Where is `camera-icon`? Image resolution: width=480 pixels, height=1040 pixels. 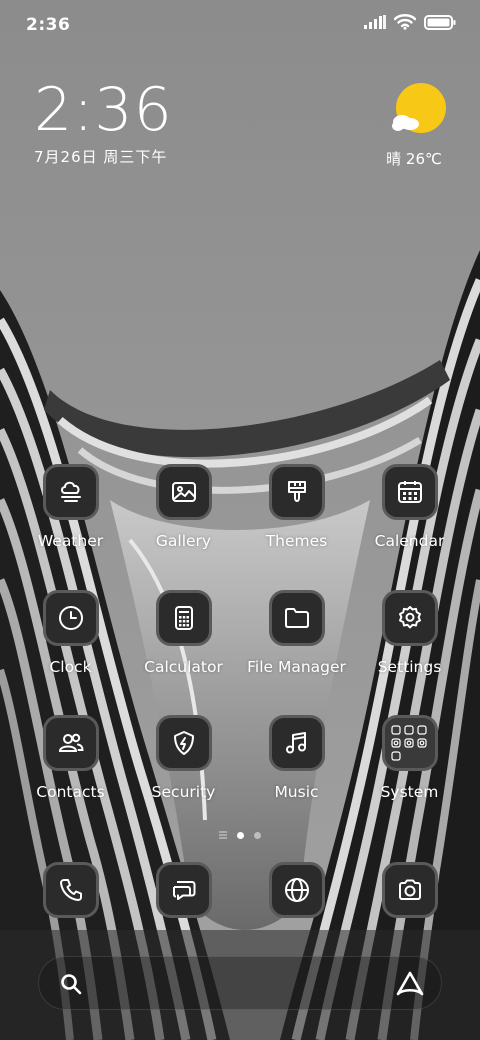 camera-icon is located at coordinates (409, 889).